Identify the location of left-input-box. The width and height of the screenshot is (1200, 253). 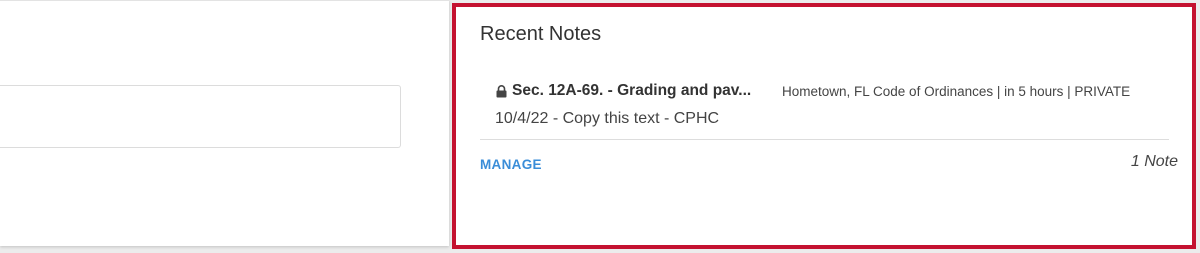
(200, 116).